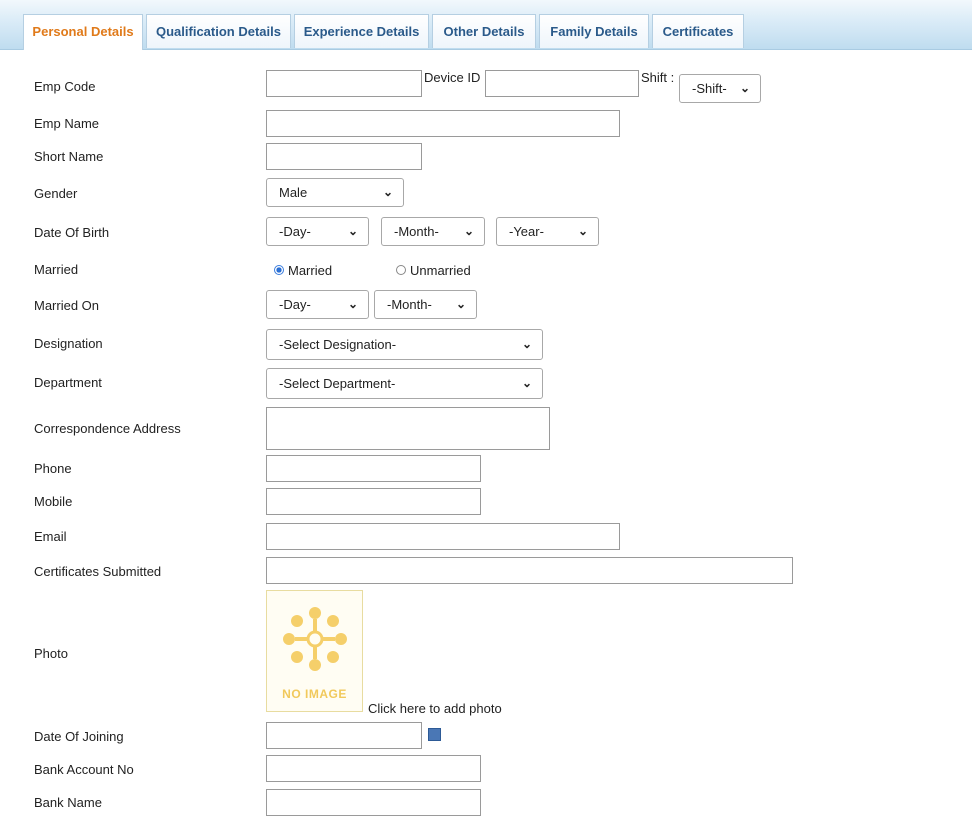  Describe the element at coordinates (409, 304) in the screenshot. I see `married-on-month-value: -Month-` at that location.